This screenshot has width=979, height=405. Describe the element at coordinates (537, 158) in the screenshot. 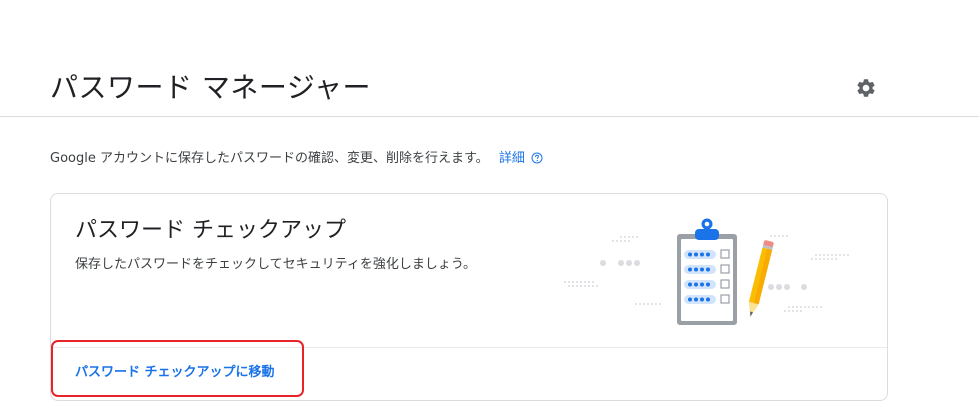

I see `help-circle-icon` at that location.